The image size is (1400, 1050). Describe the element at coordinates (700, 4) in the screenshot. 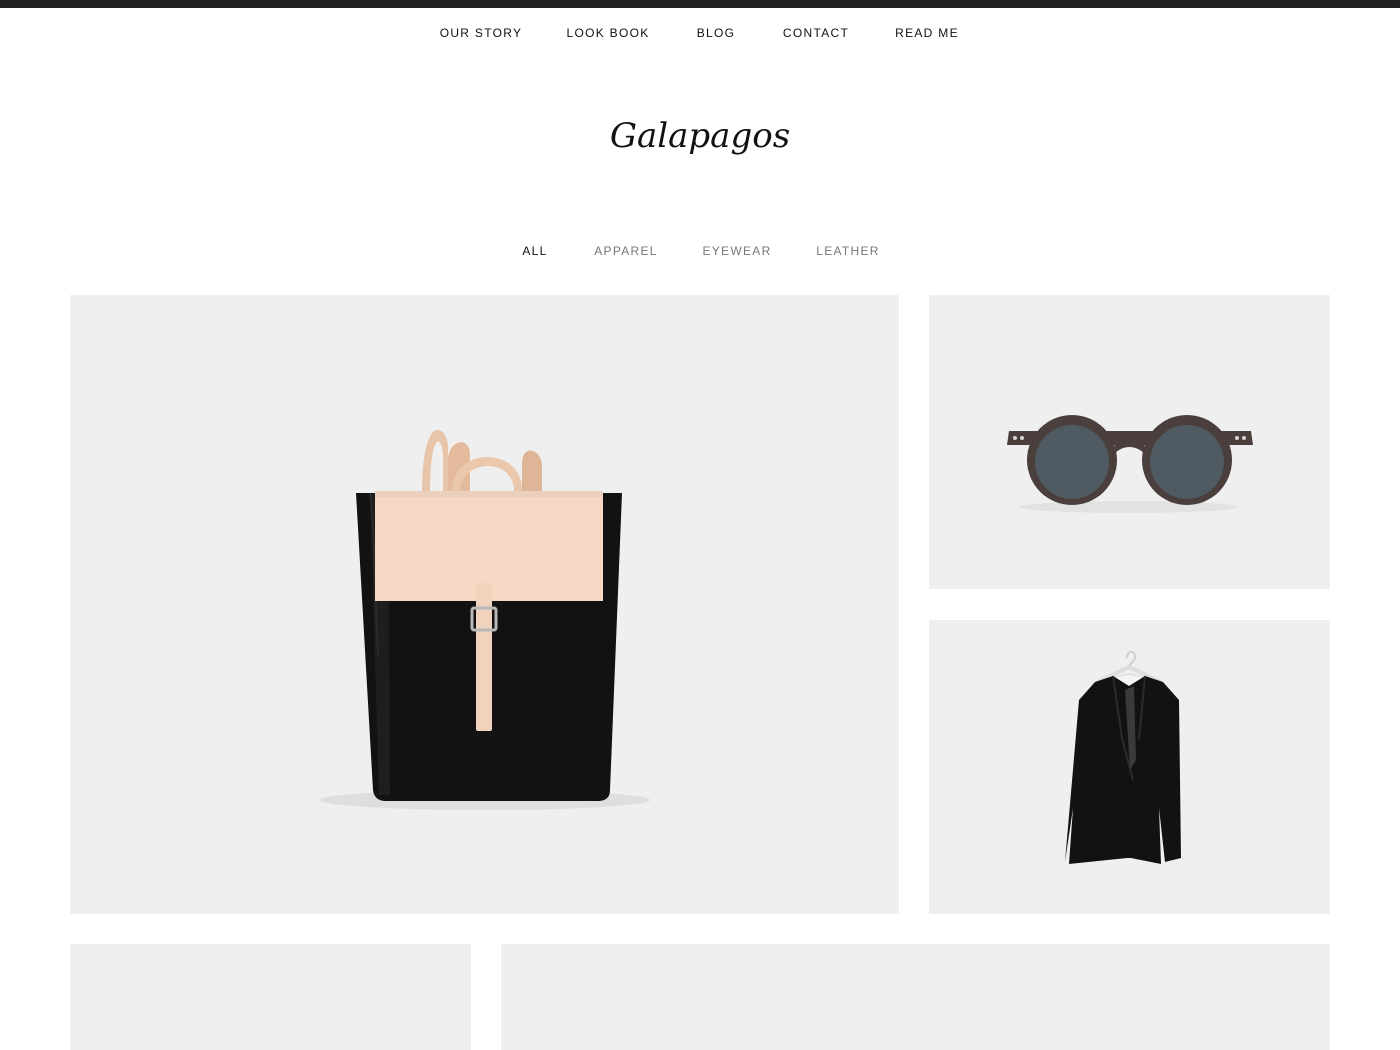

I see `top-bar` at that location.